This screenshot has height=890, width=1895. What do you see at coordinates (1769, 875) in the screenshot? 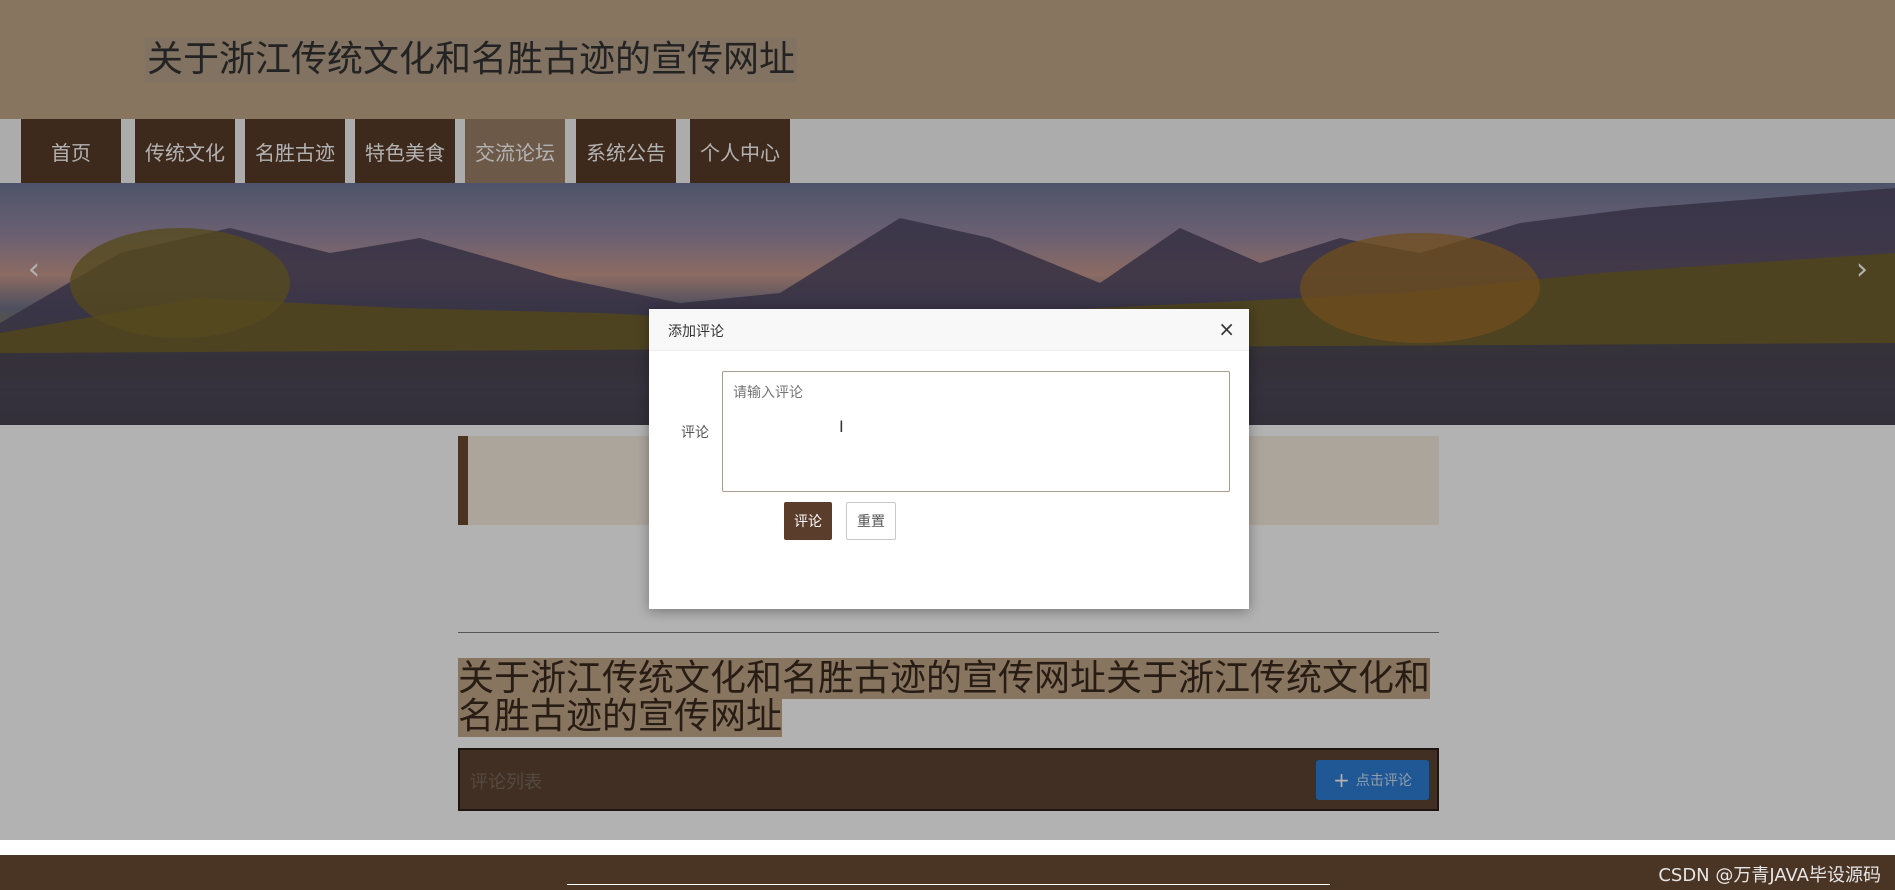
I see `watermark: CSDN @万青JAVA毕设源码` at bounding box center [1769, 875].